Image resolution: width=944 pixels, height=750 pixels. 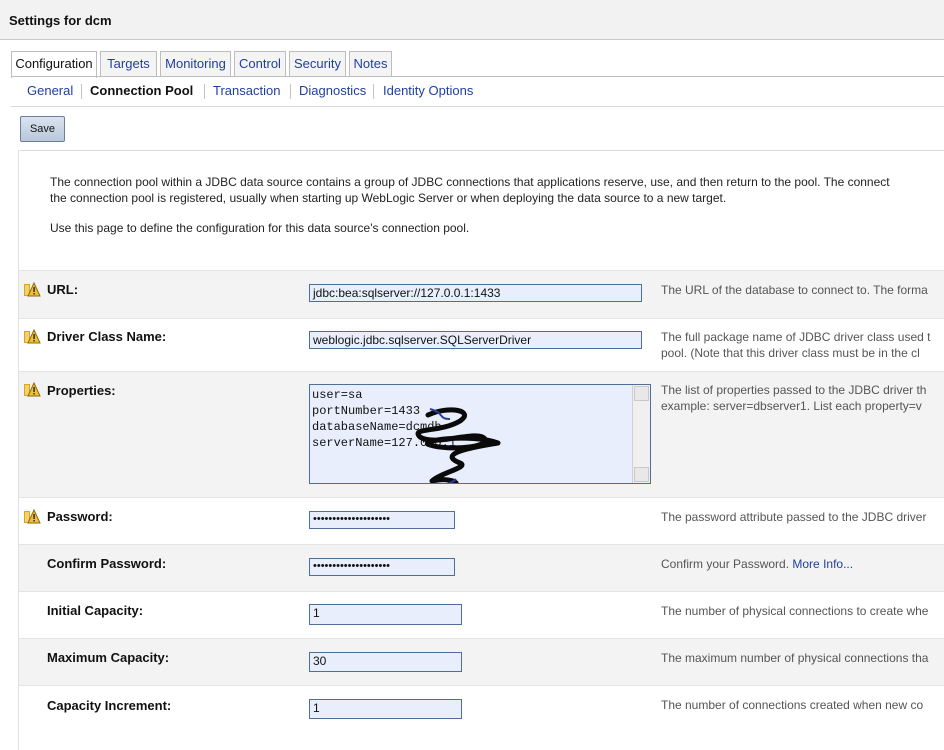 I want to click on password-label: Password:, so click(x=80, y=516).